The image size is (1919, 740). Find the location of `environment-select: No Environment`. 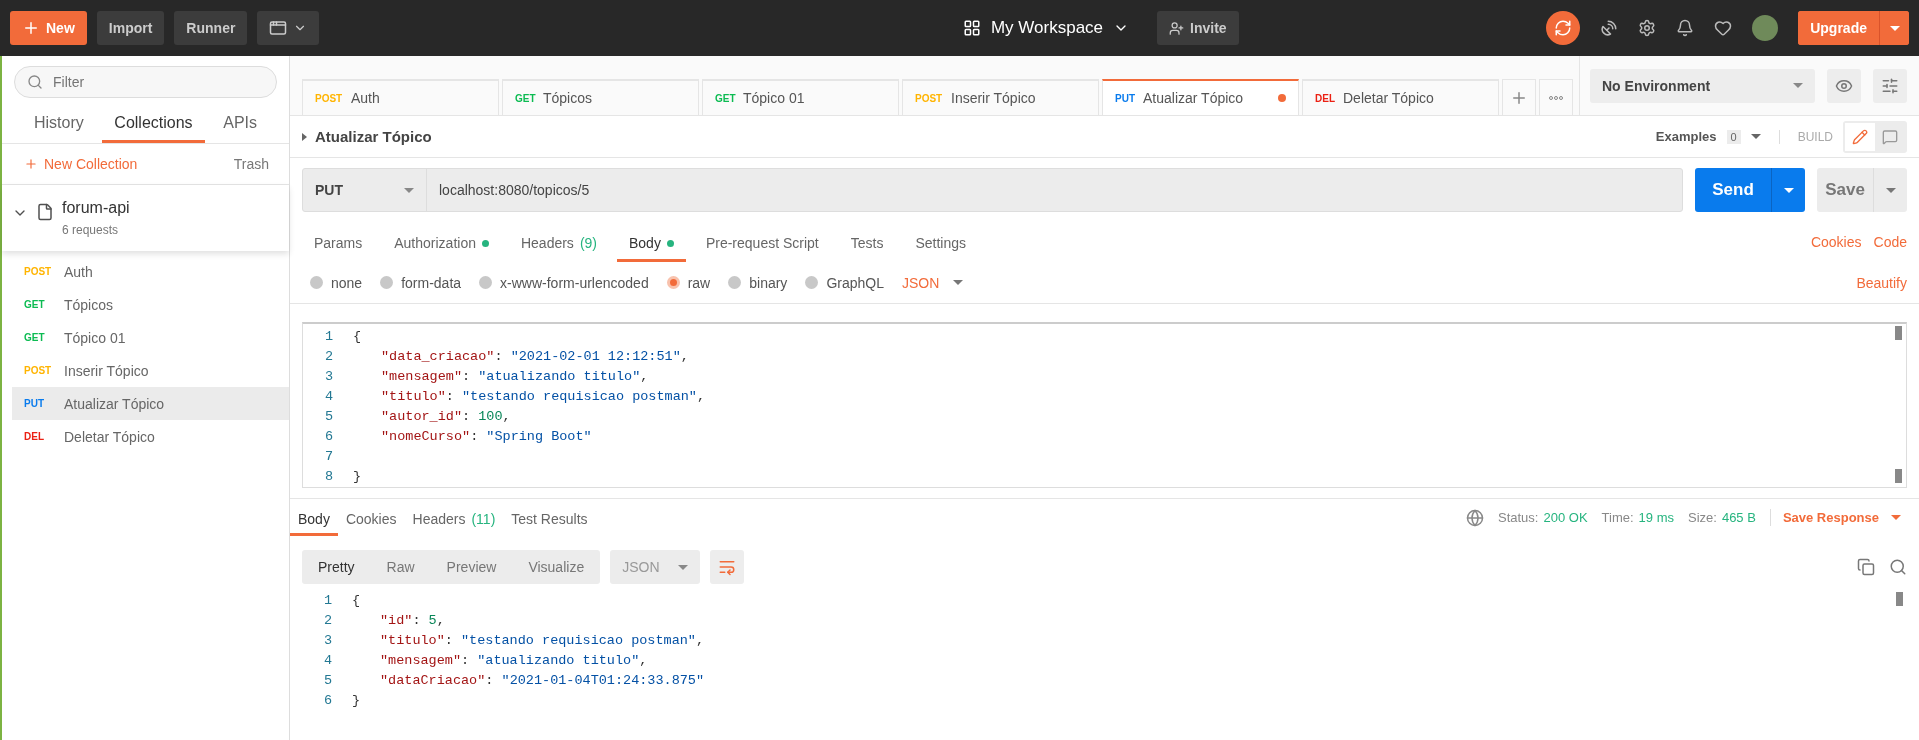

environment-select: No Environment is located at coordinates (1702, 85).